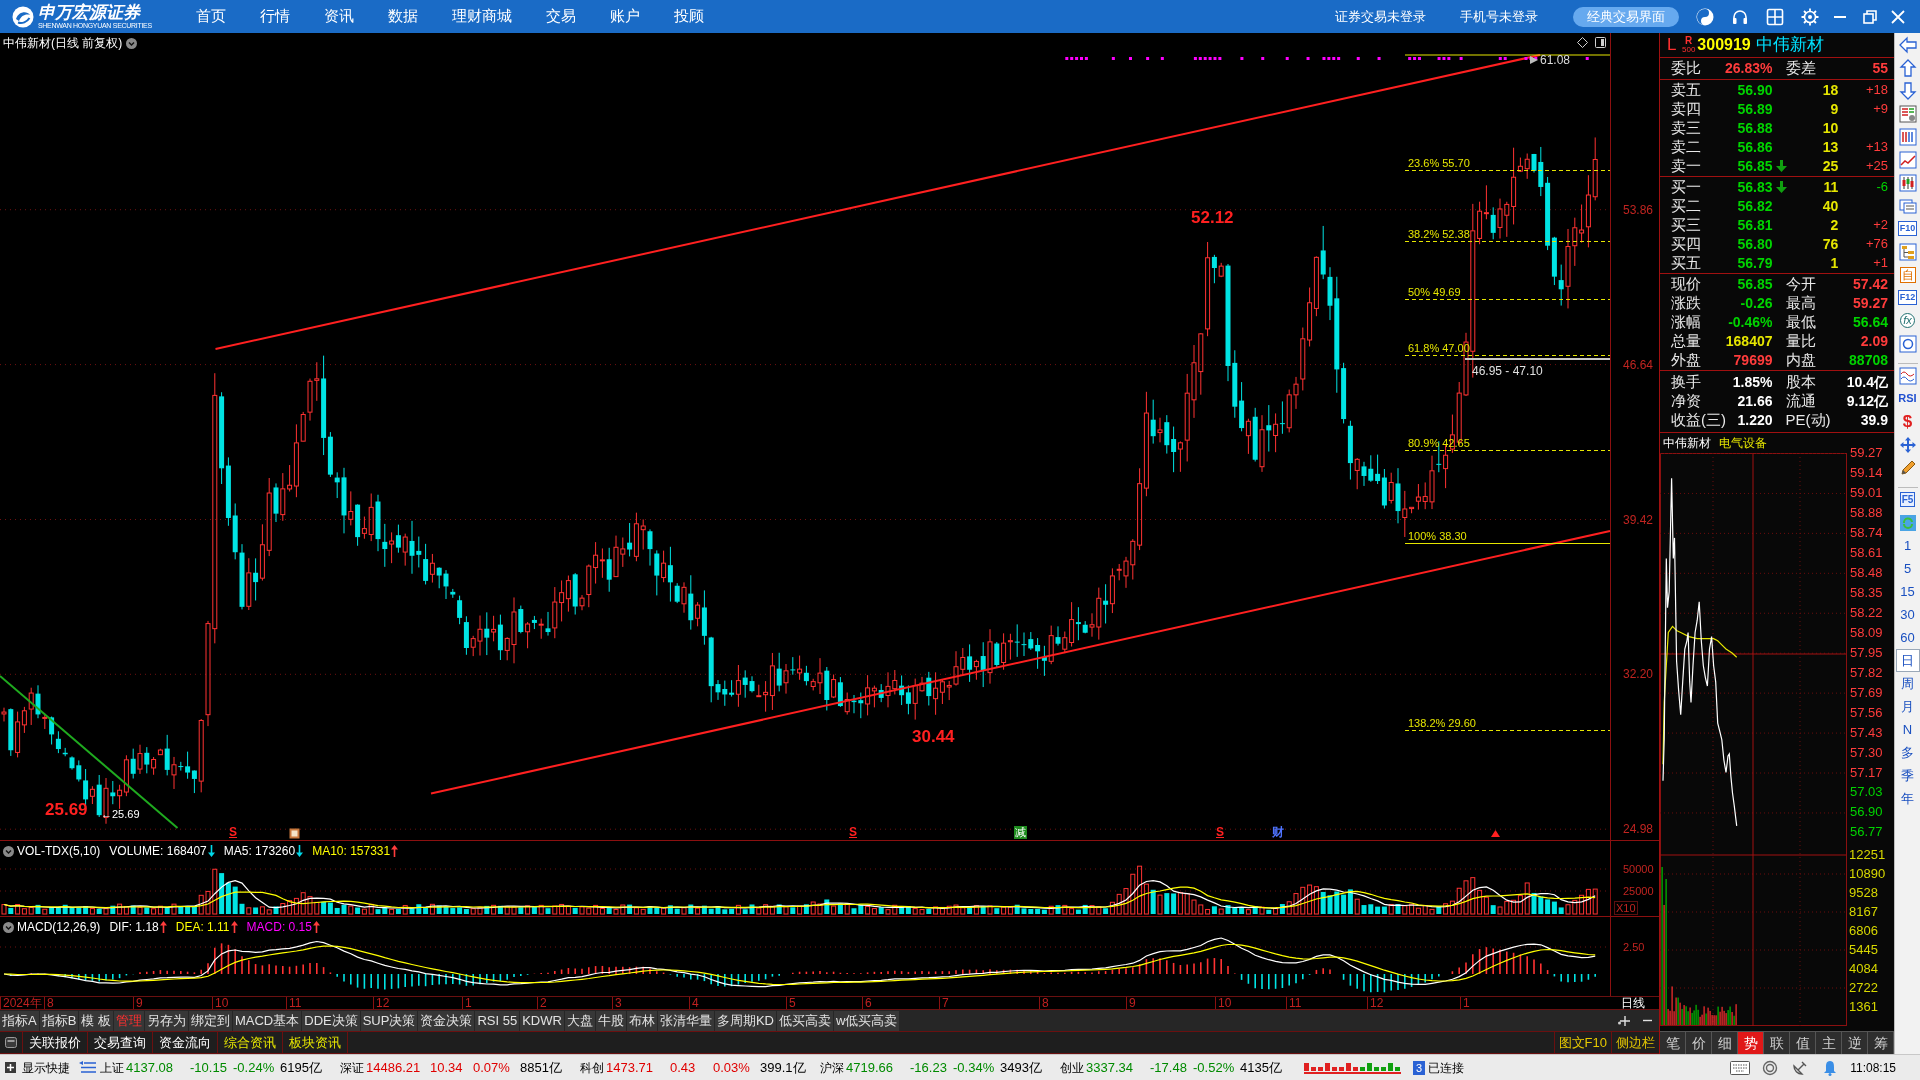 The height and width of the screenshot is (1080, 1920). What do you see at coordinates (59, 1021) in the screenshot?
I see `indicator-tab: 指标B` at bounding box center [59, 1021].